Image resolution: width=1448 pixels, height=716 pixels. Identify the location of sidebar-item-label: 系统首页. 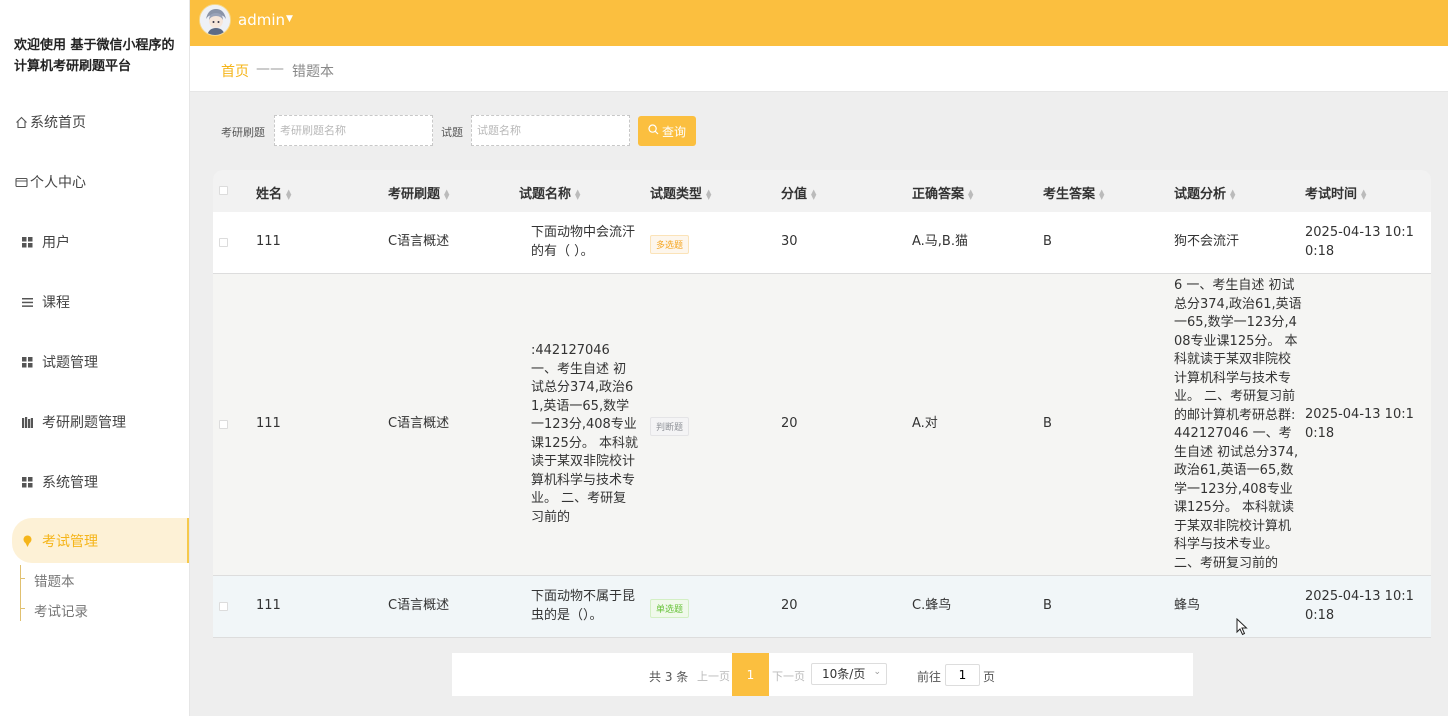
(58, 123).